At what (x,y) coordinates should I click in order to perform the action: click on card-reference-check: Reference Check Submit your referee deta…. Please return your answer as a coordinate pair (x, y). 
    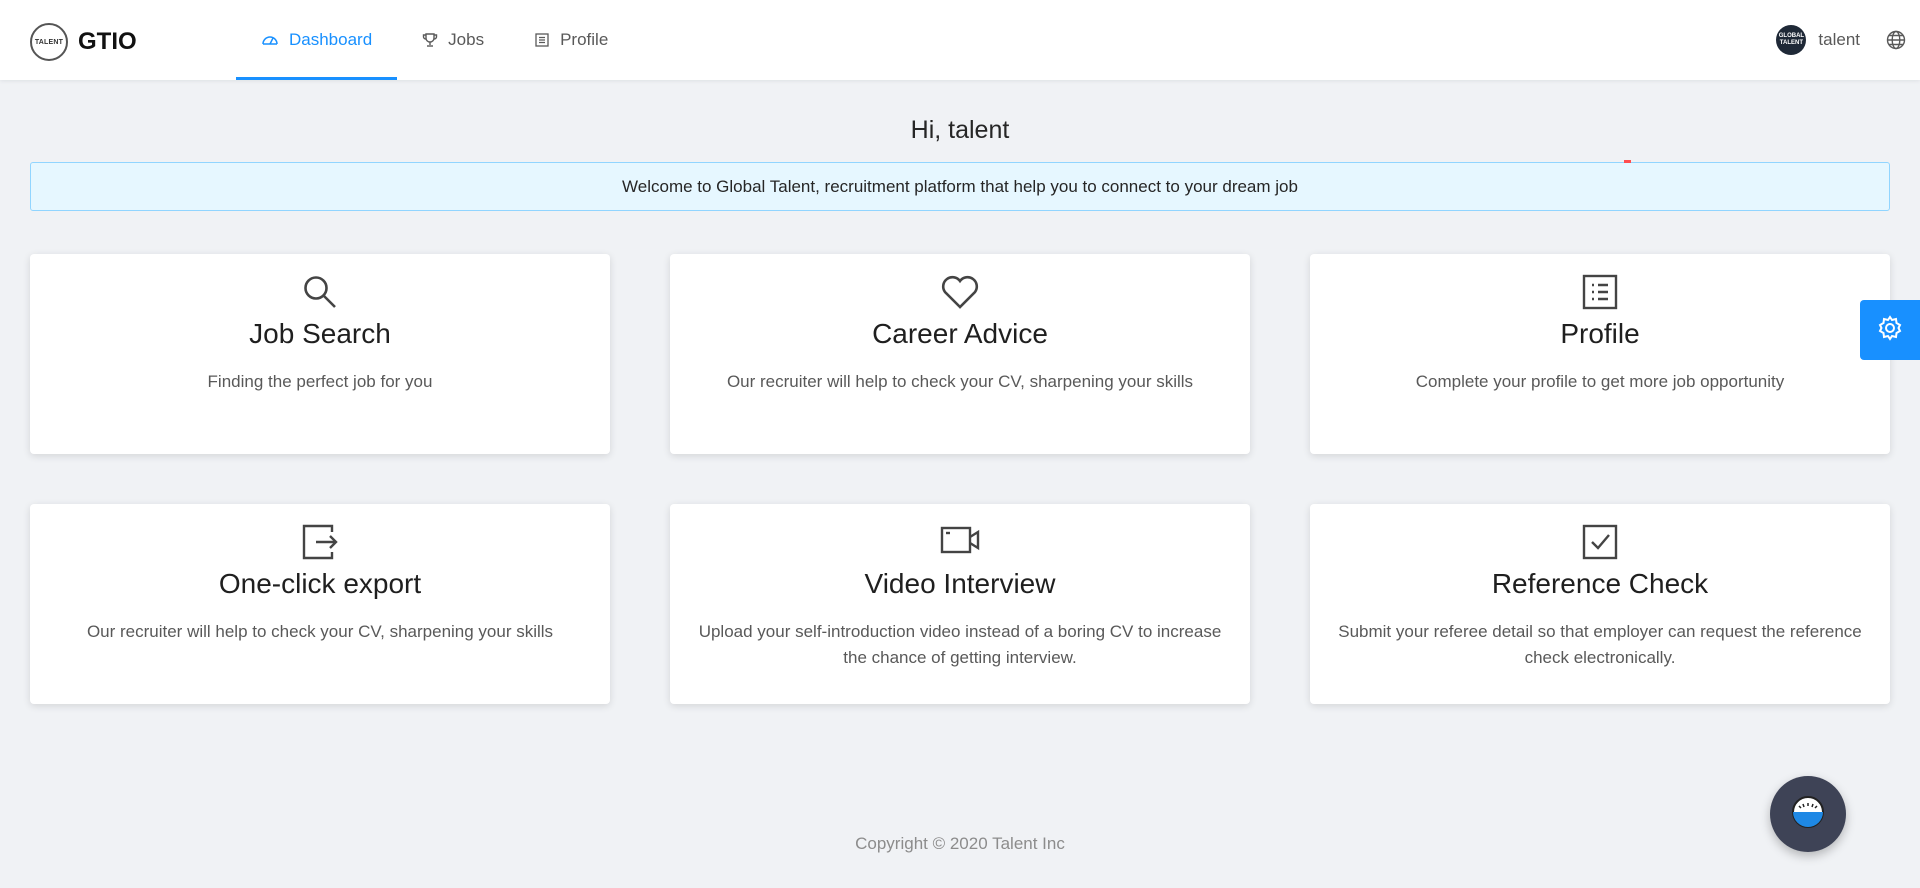
    Looking at the image, I should click on (1600, 604).